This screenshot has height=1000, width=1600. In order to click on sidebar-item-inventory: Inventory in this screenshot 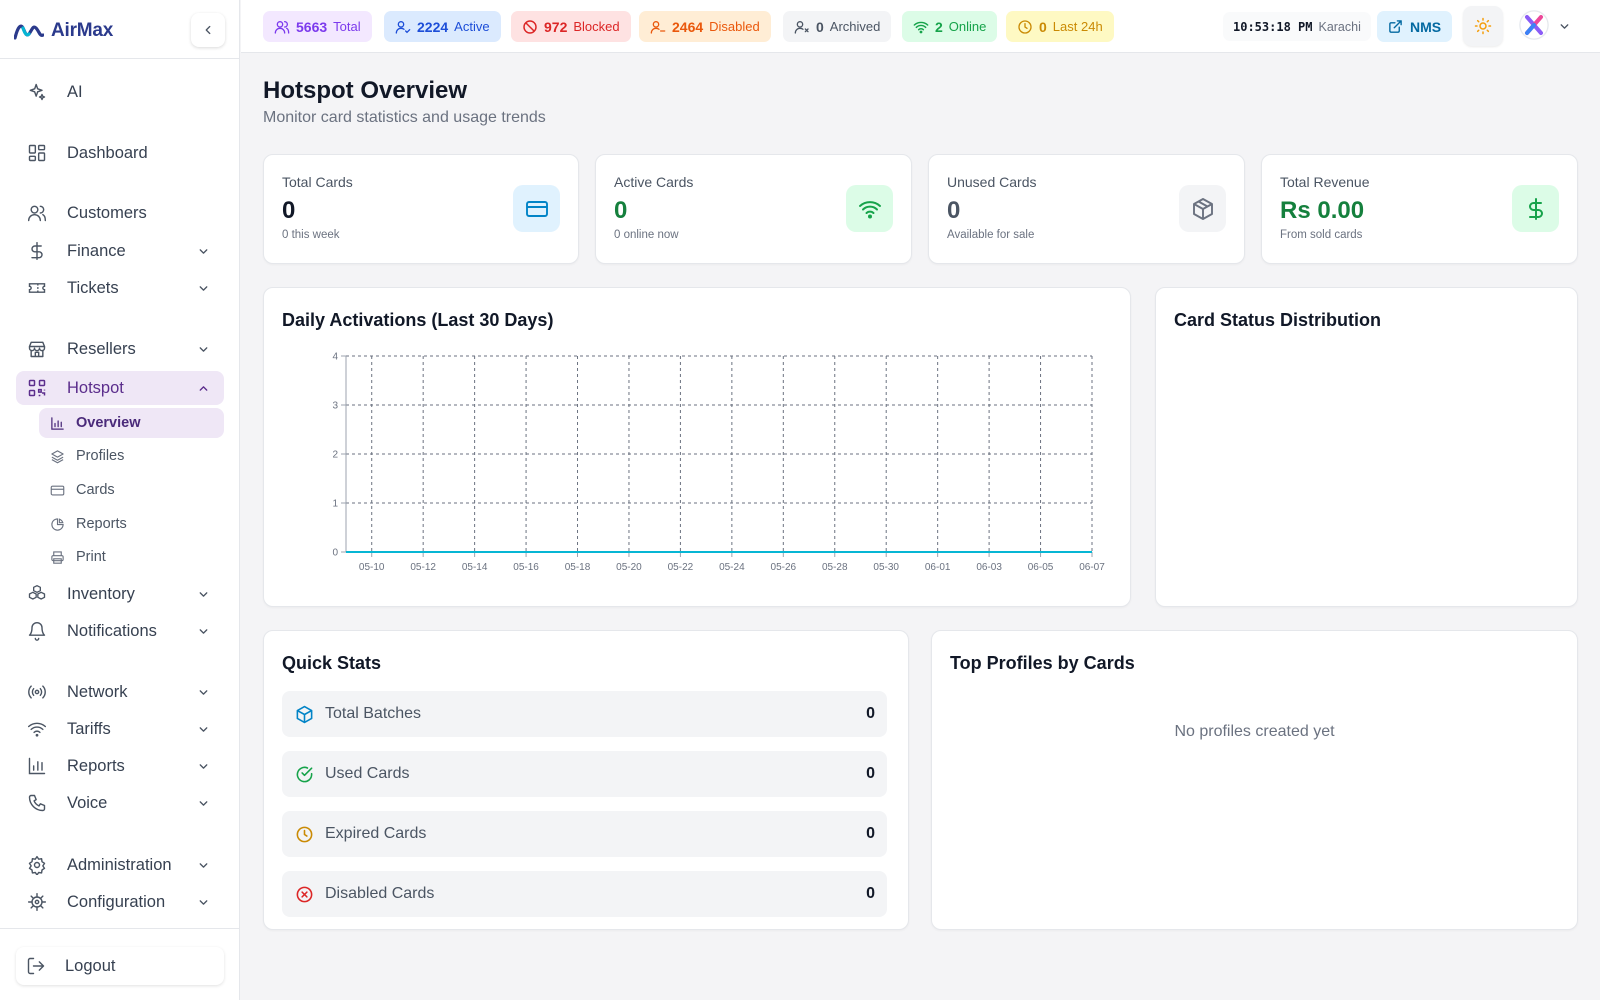, I will do `click(120, 594)`.